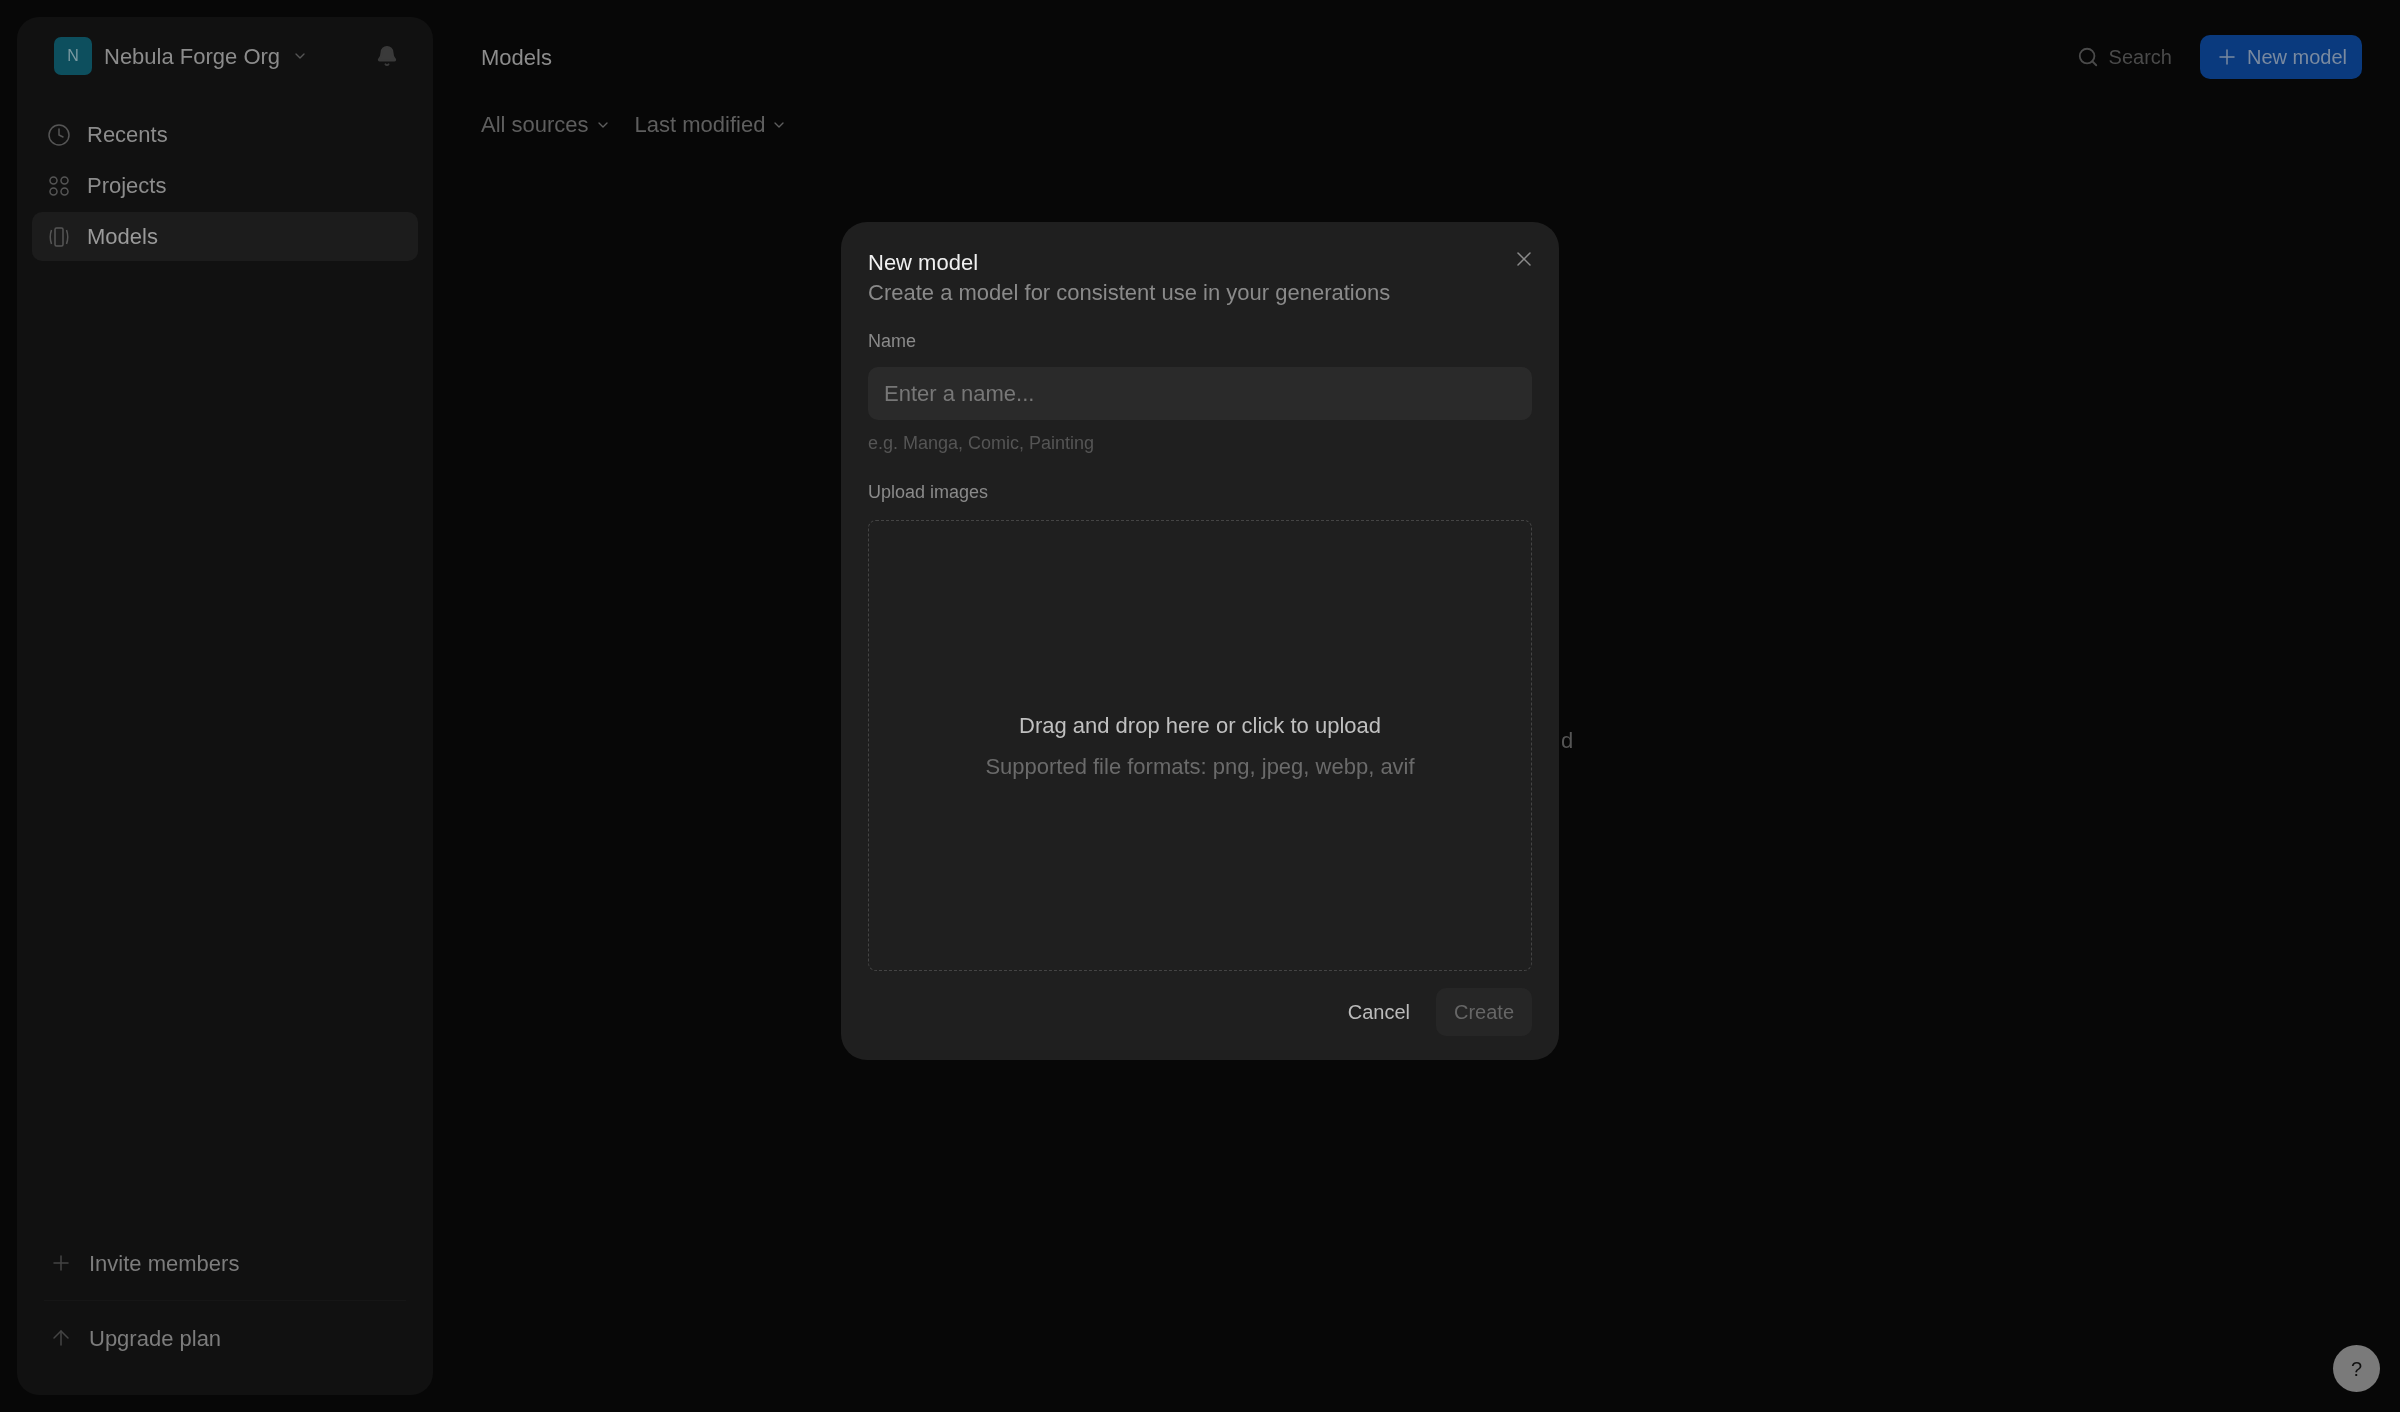  What do you see at coordinates (711, 124) in the screenshot?
I see `filter-dropdown: Last modified` at bounding box center [711, 124].